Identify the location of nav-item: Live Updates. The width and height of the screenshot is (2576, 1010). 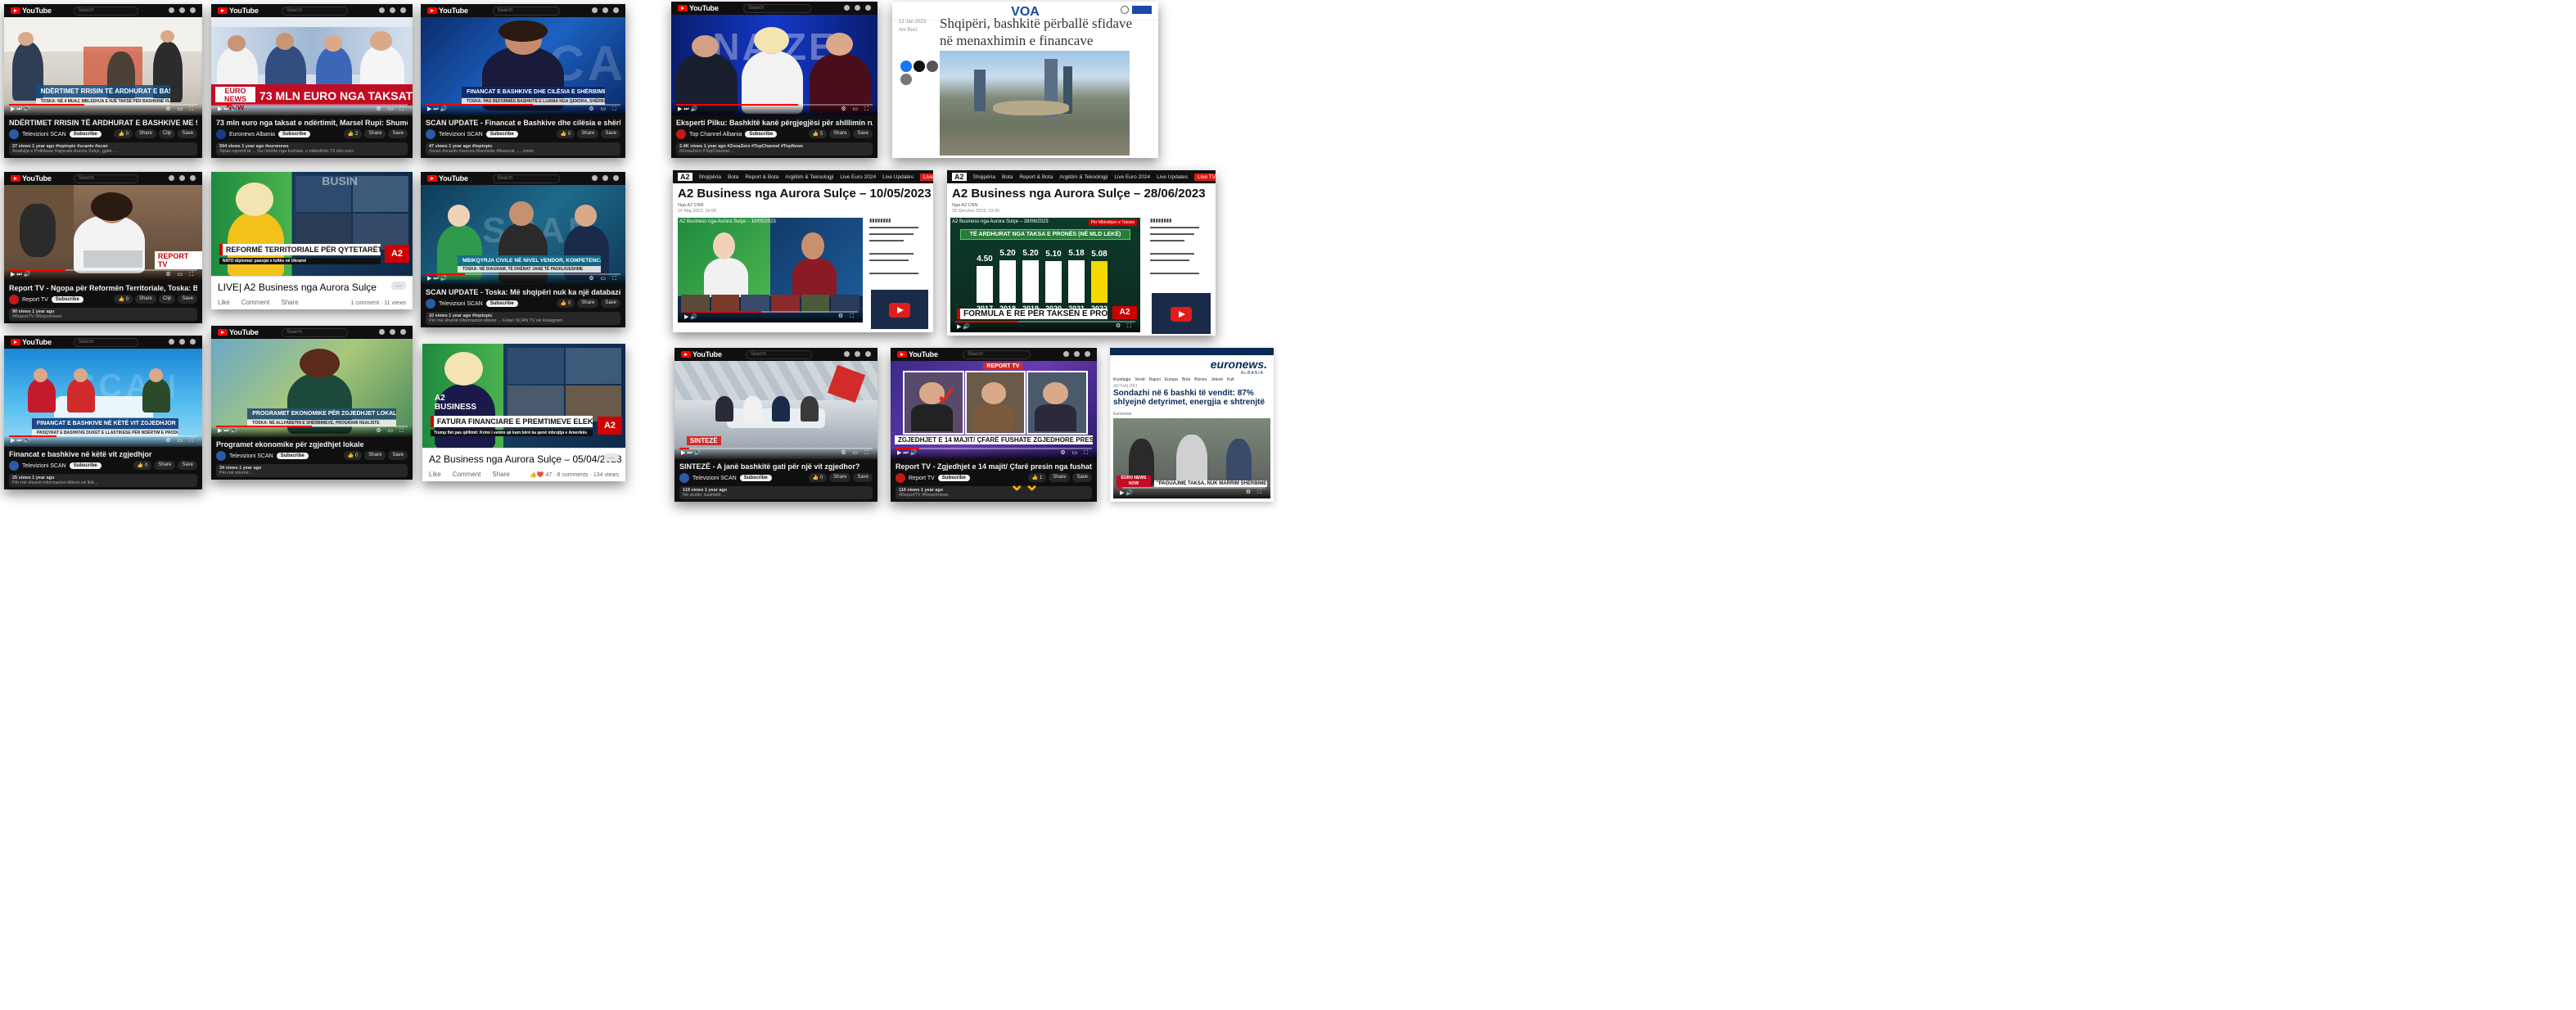
(1172, 177).